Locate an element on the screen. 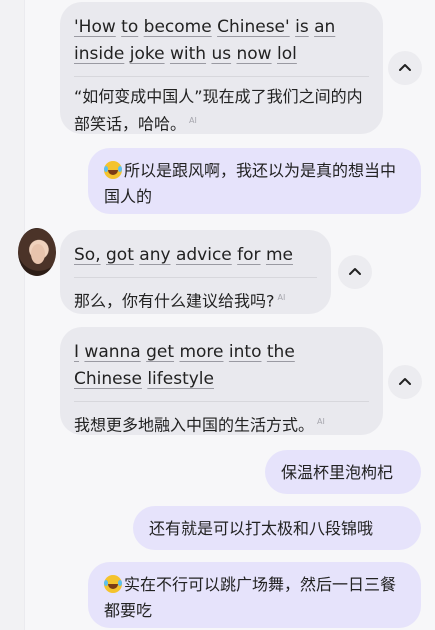 Image resolution: width=435 pixels, height=630 pixels. word: I is located at coordinates (76, 352).